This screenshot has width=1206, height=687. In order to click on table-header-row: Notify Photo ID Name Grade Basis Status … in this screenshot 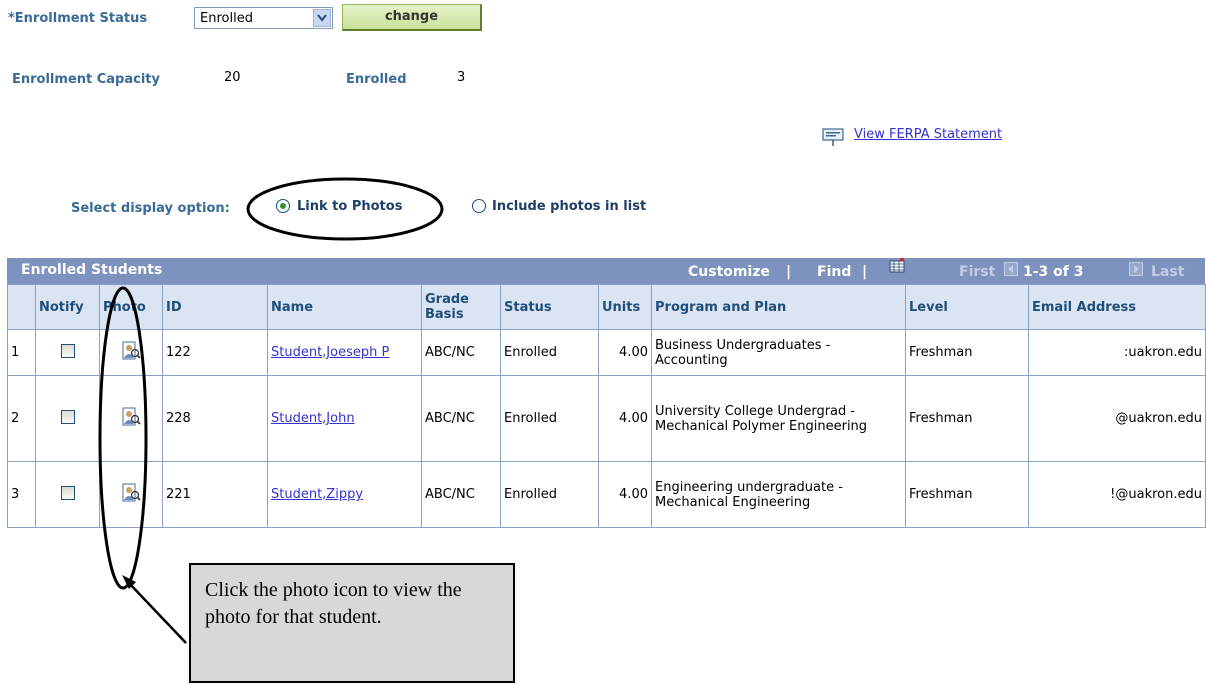, I will do `click(606, 307)`.